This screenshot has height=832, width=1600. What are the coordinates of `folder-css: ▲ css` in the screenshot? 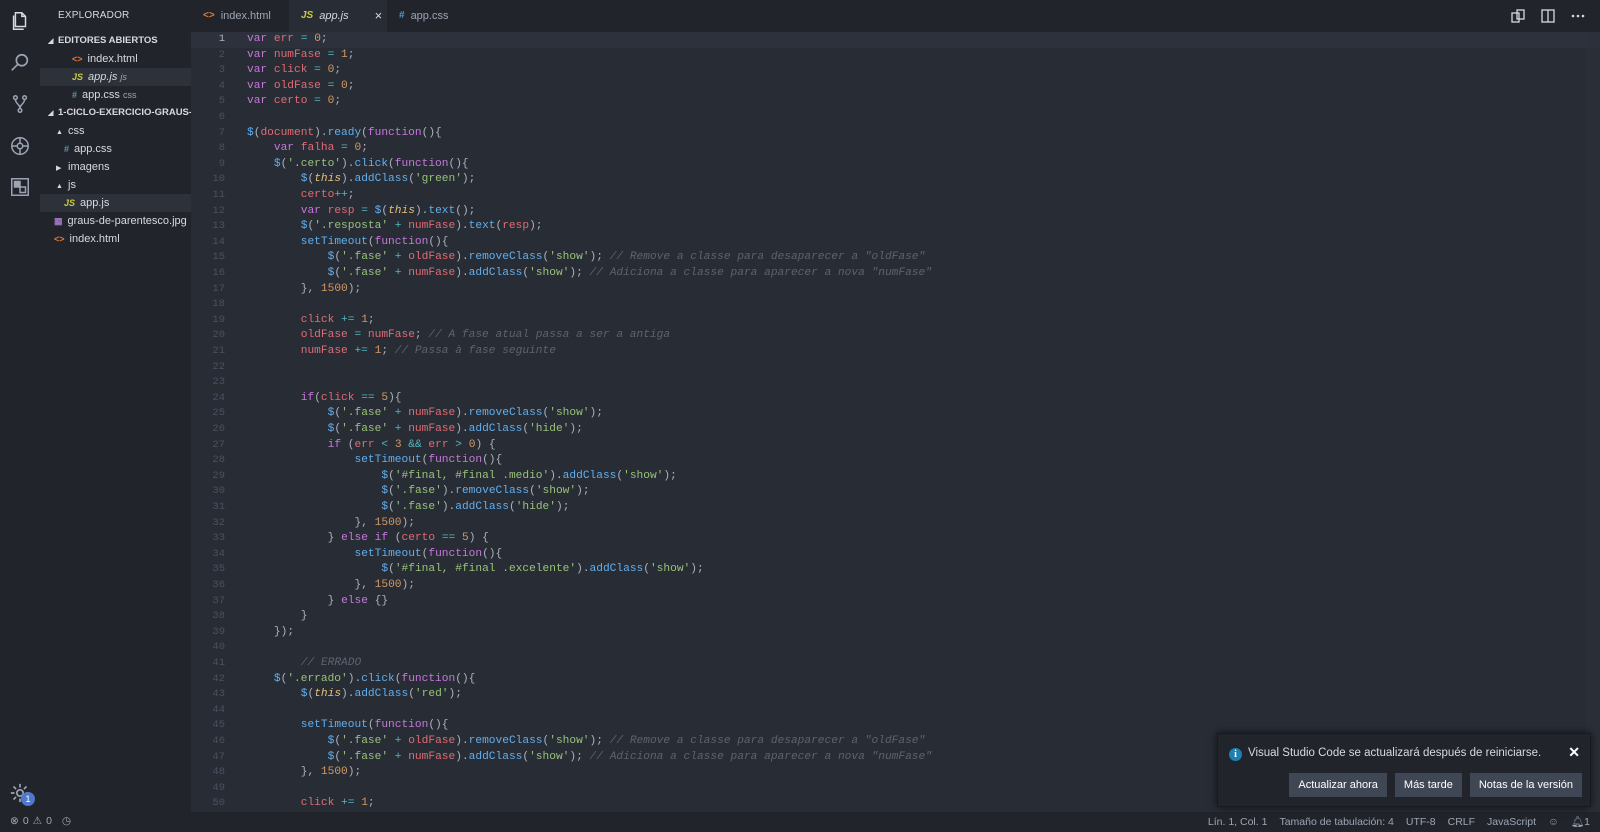 It's located at (115, 131).